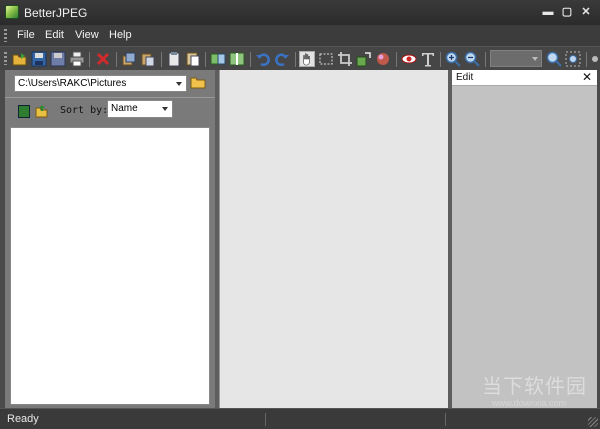 Image resolution: width=600 pixels, height=429 pixels. Describe the element at coordinates (58, 59) in the screenshot. I see `save-as-icon` at that location.